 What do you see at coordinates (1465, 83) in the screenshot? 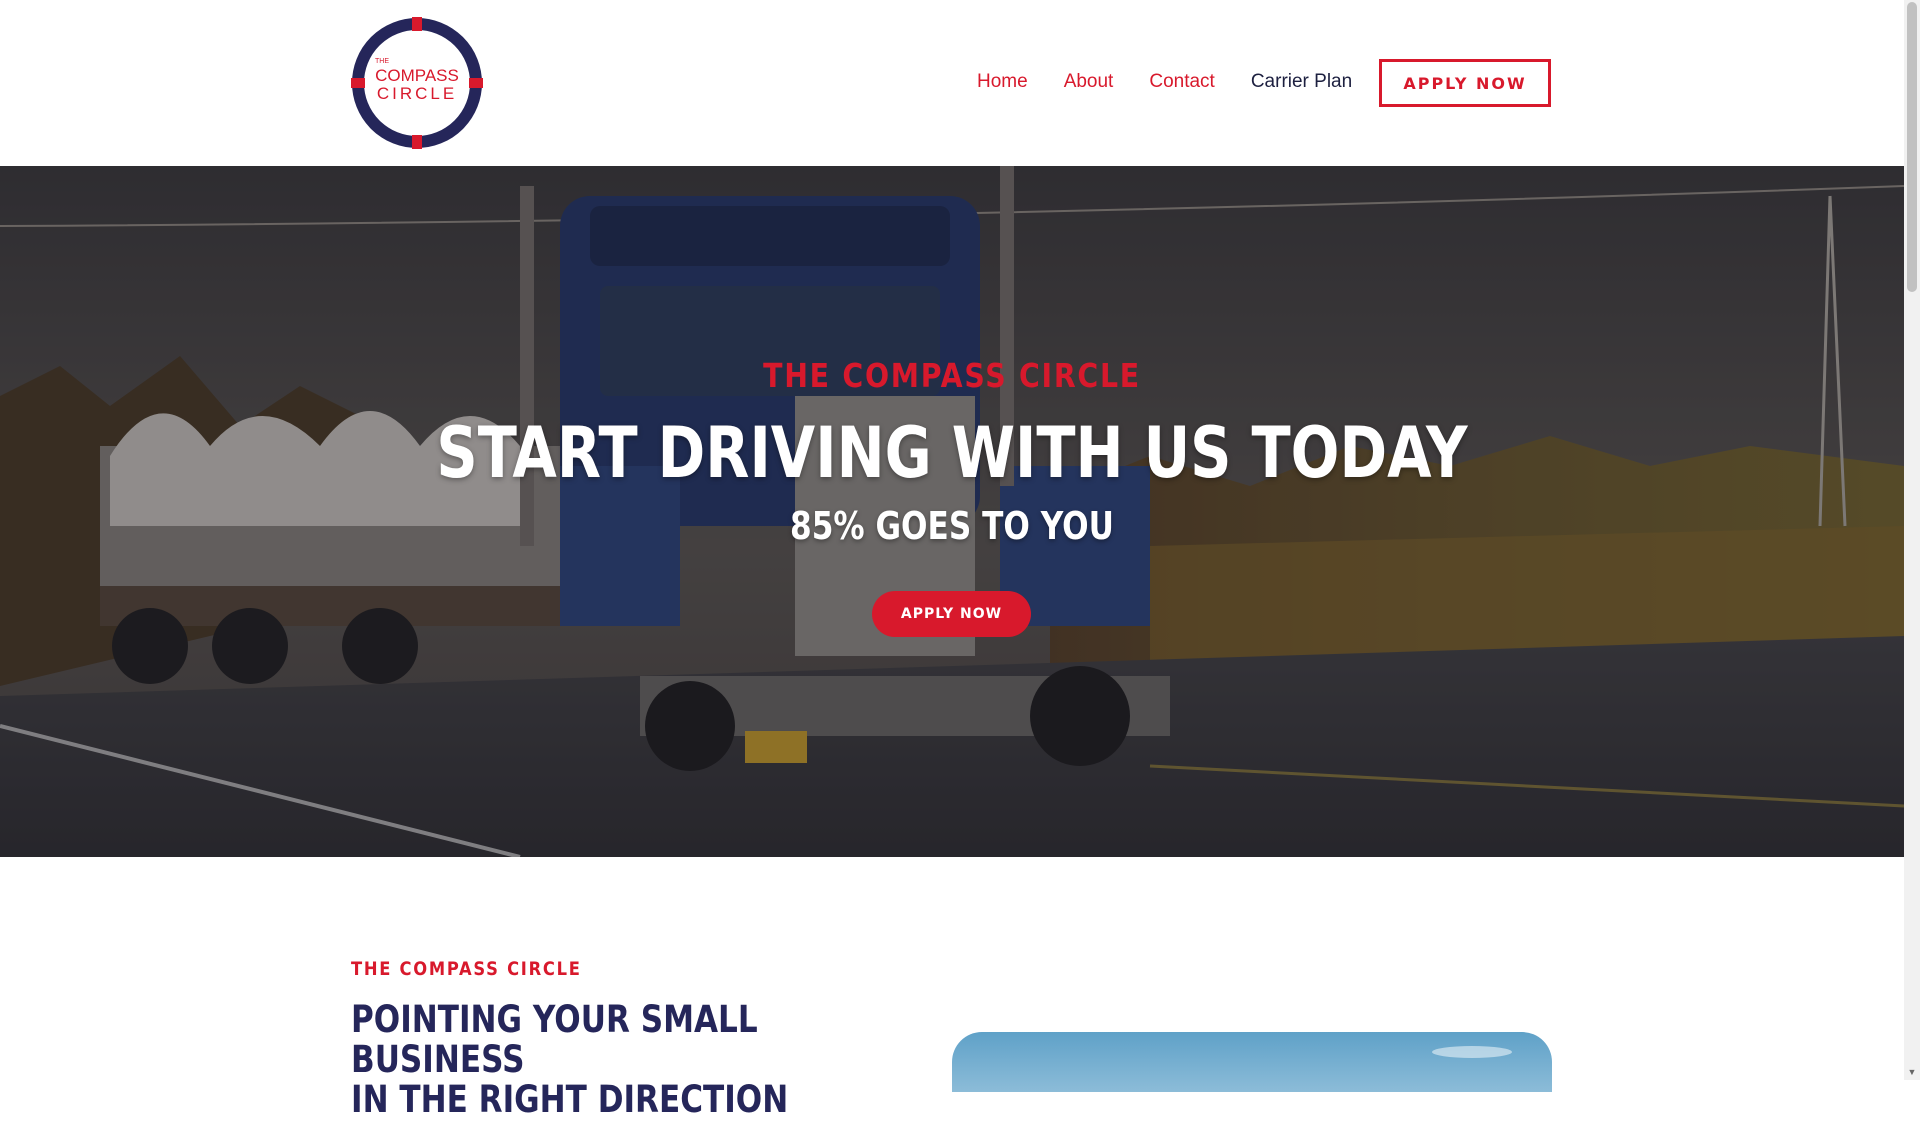
I see `header-apply-button: APPLY NOW` at bounding box center [1465, 83].